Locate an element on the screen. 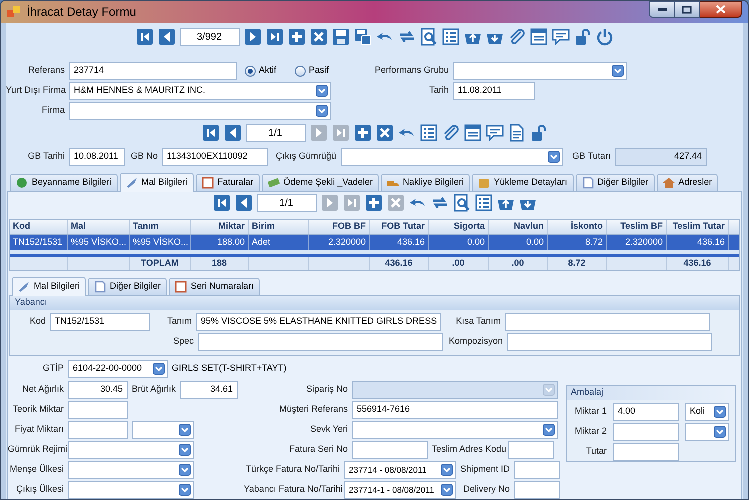 The image size is (749, 500). tab: Faturalar is located at coordinates (228, 182).